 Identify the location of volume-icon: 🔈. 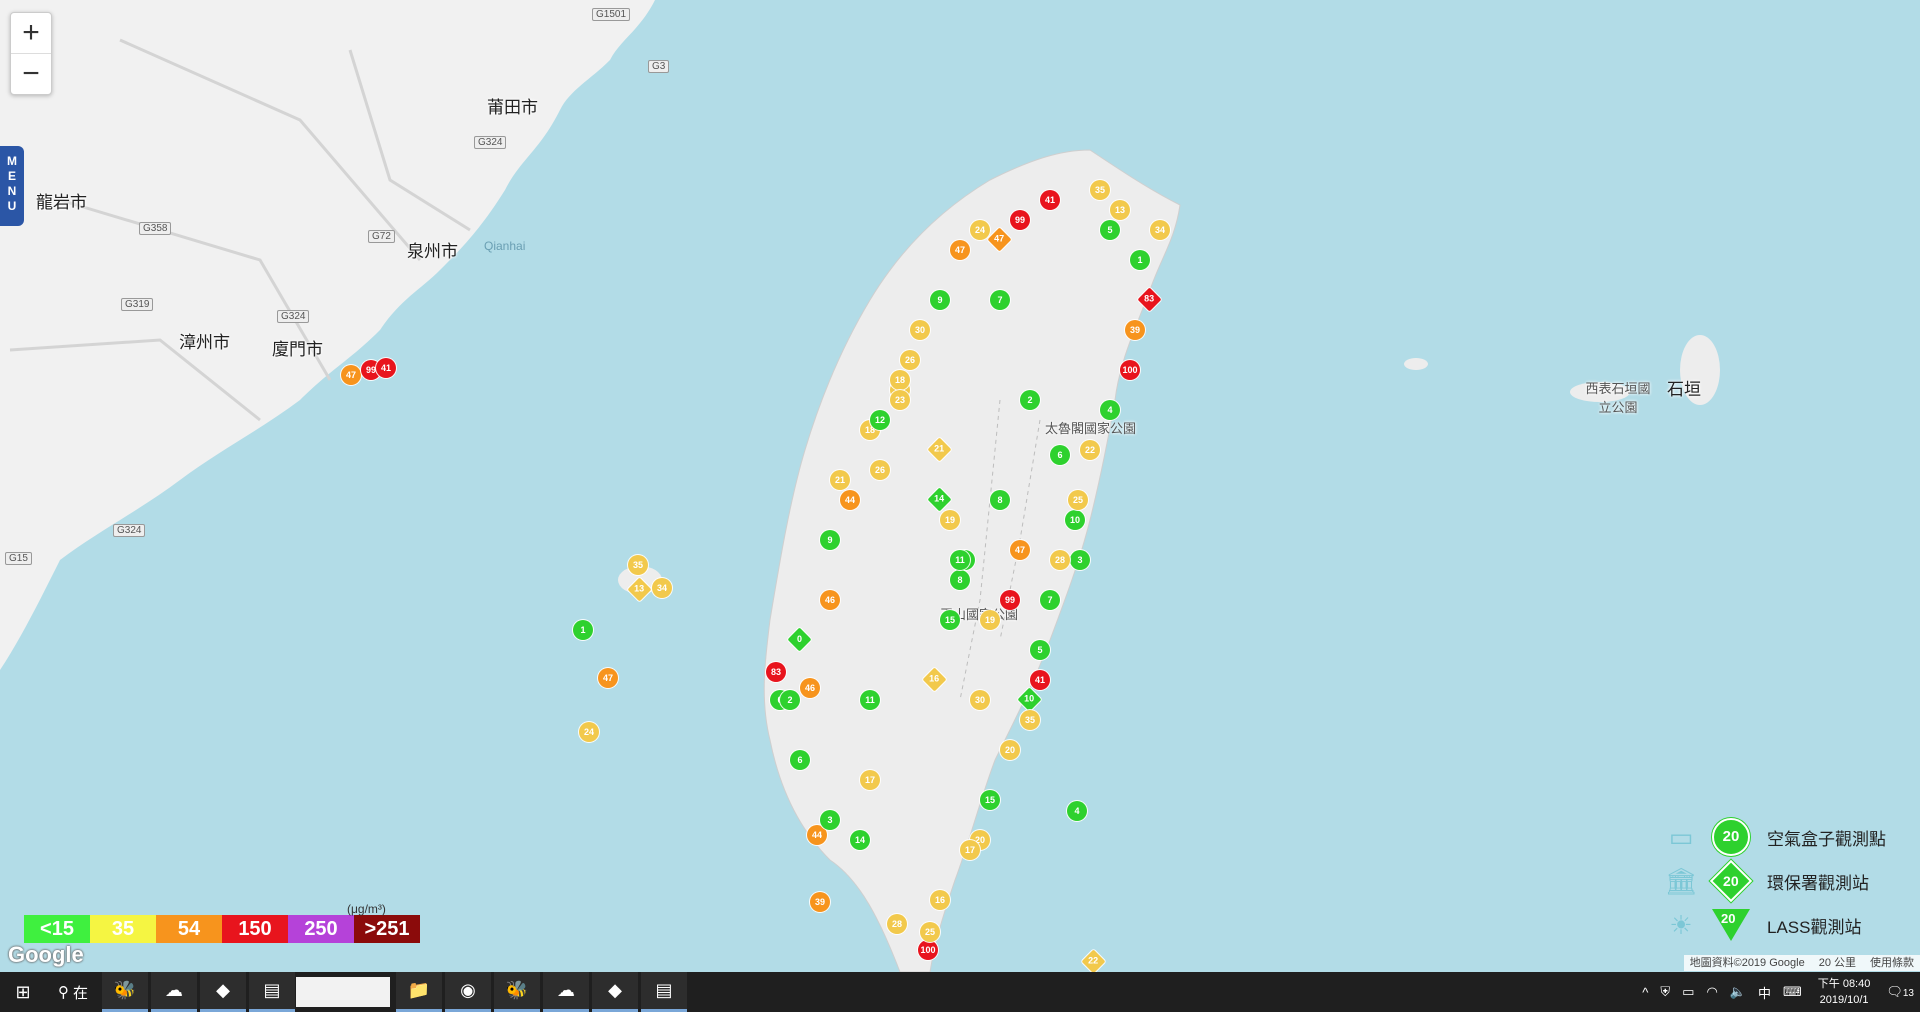
(1738, 992).